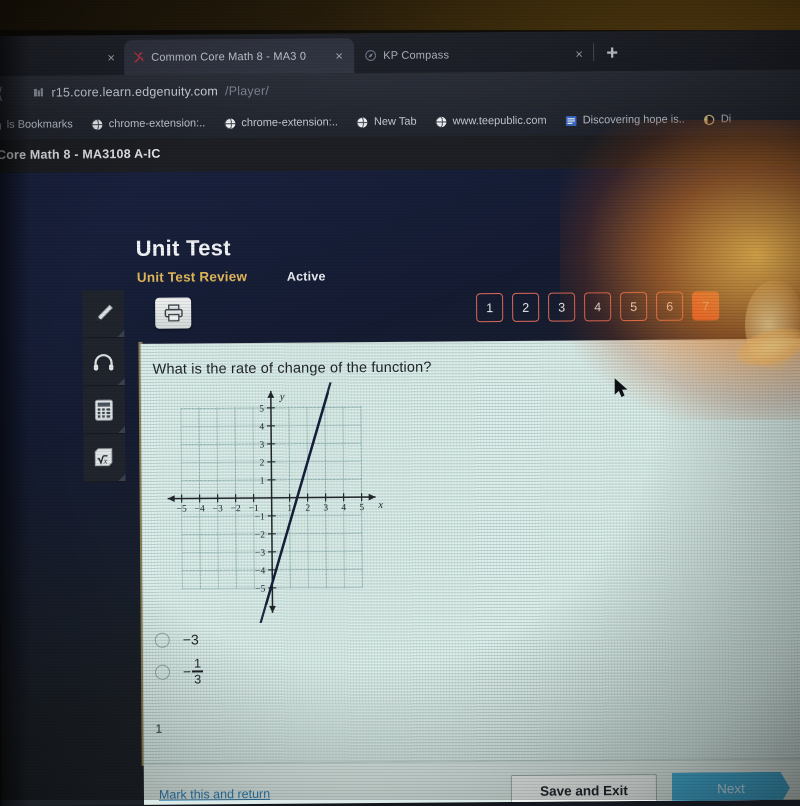 The width and height of the screenshot is (800, 806). What do you see at coordinates (179, 671) in the screenshot?
I see `answer-choice-2: − 1 3` at bounding box center [179, 671].